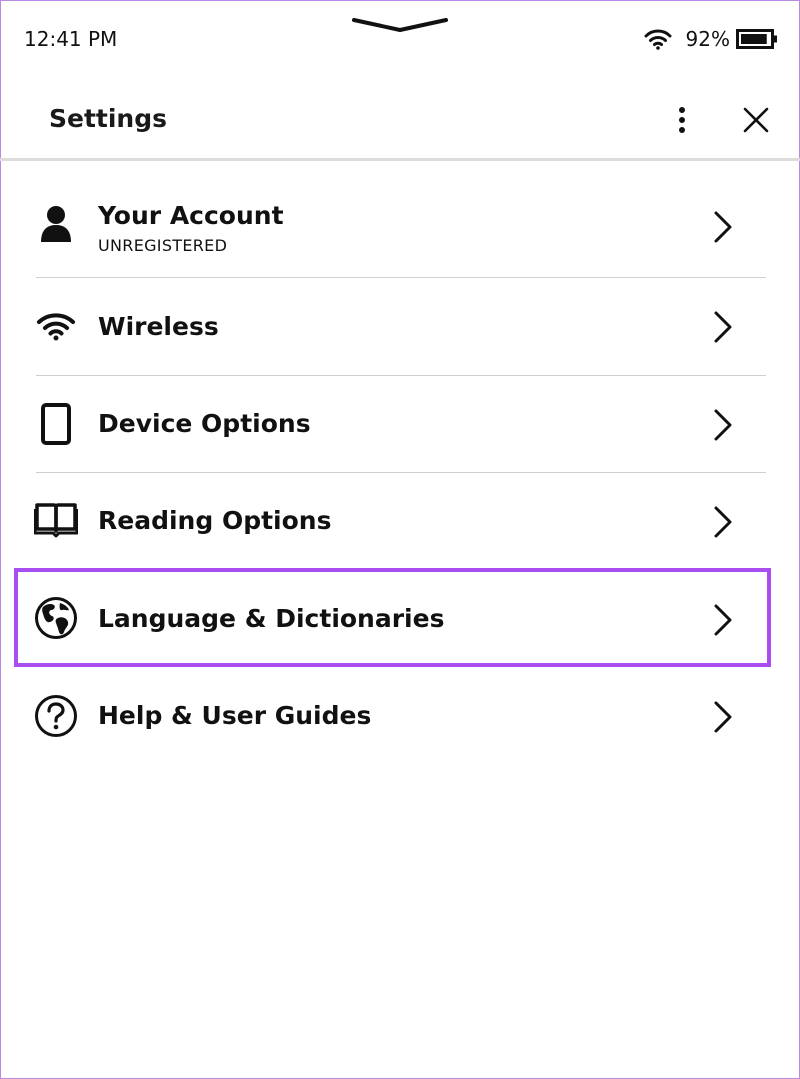  I want to click on settings-item-label: Help & User Guides, so click(235, 715).